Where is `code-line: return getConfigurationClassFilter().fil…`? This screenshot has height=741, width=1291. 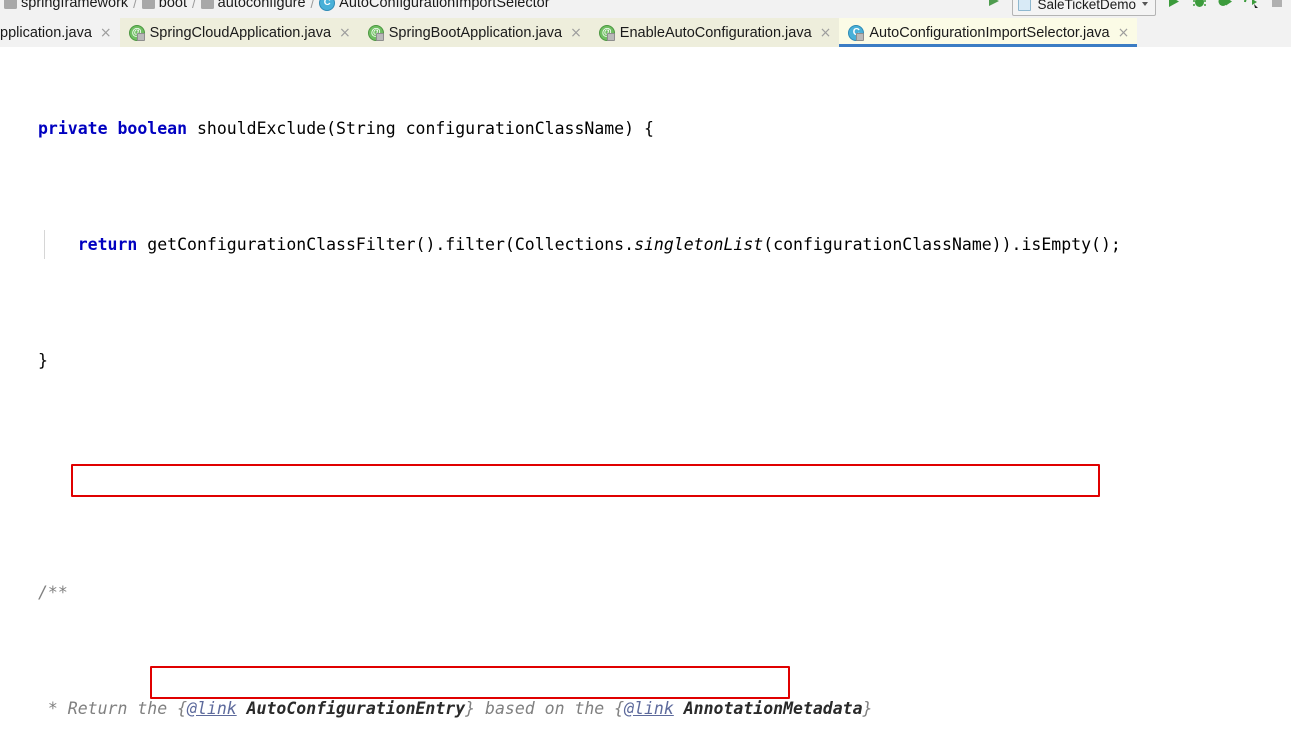
code-line: return getConfigurationClassFilter().fil… is located at coordinates (645, 244).